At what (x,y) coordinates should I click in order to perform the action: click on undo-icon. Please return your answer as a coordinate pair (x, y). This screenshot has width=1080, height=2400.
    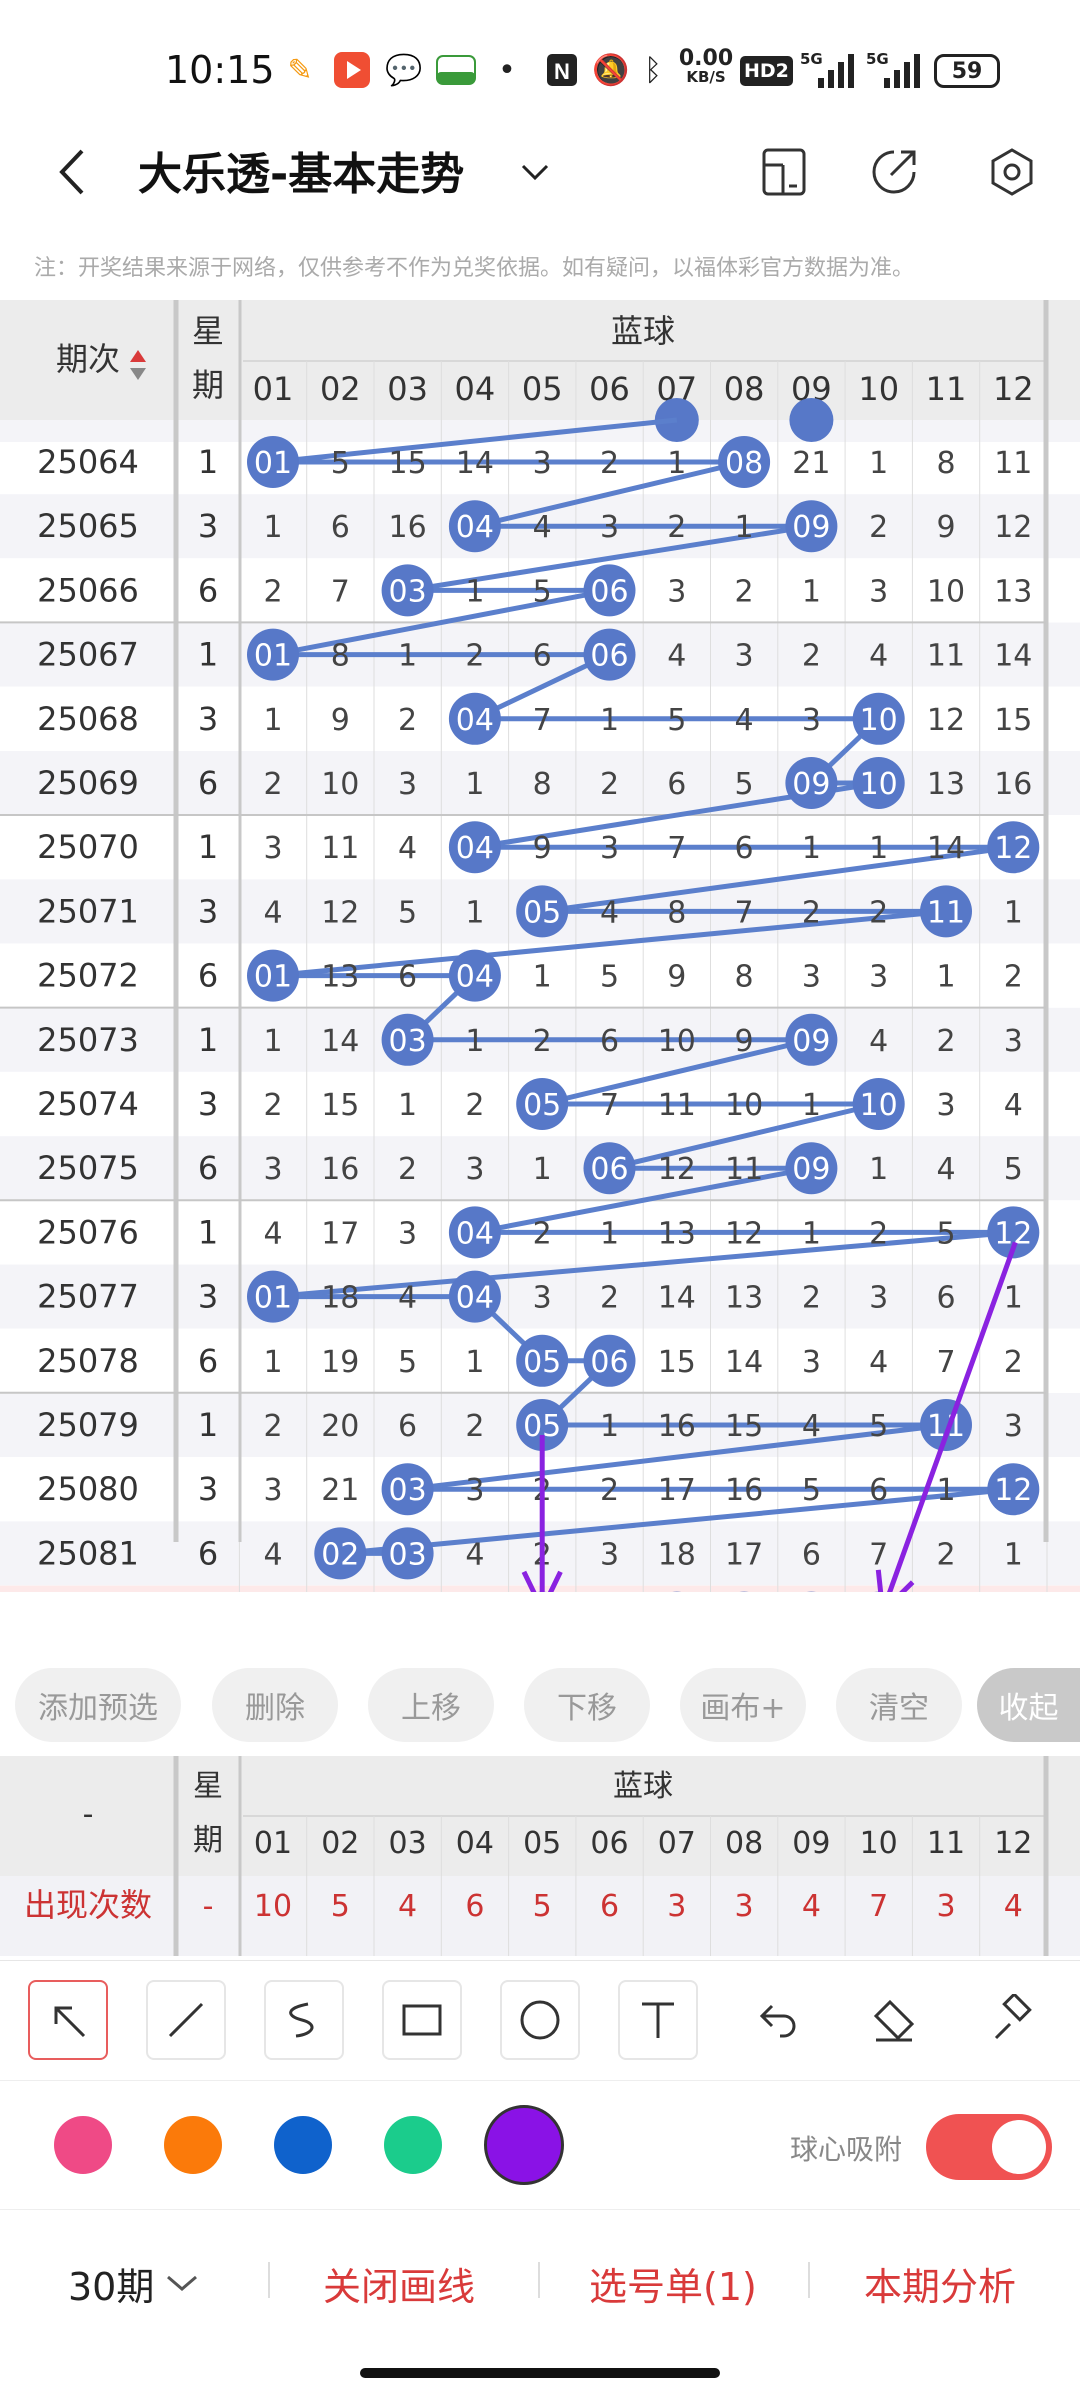
    Looking at the image, I should click on (776, 2020).